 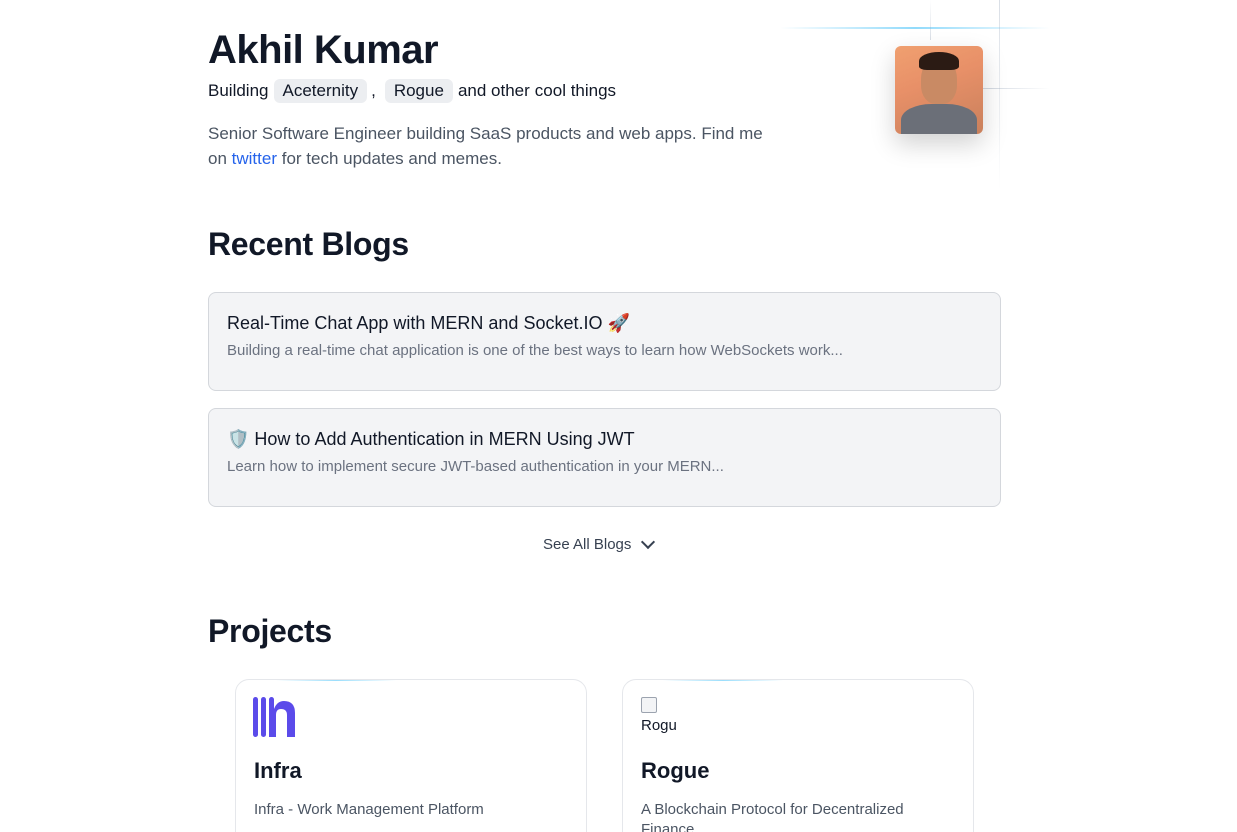 What do you see at coordinates (270, 631) in the screenshot?
I see `projects-heading: Projects` at bounding box center [270, 631].